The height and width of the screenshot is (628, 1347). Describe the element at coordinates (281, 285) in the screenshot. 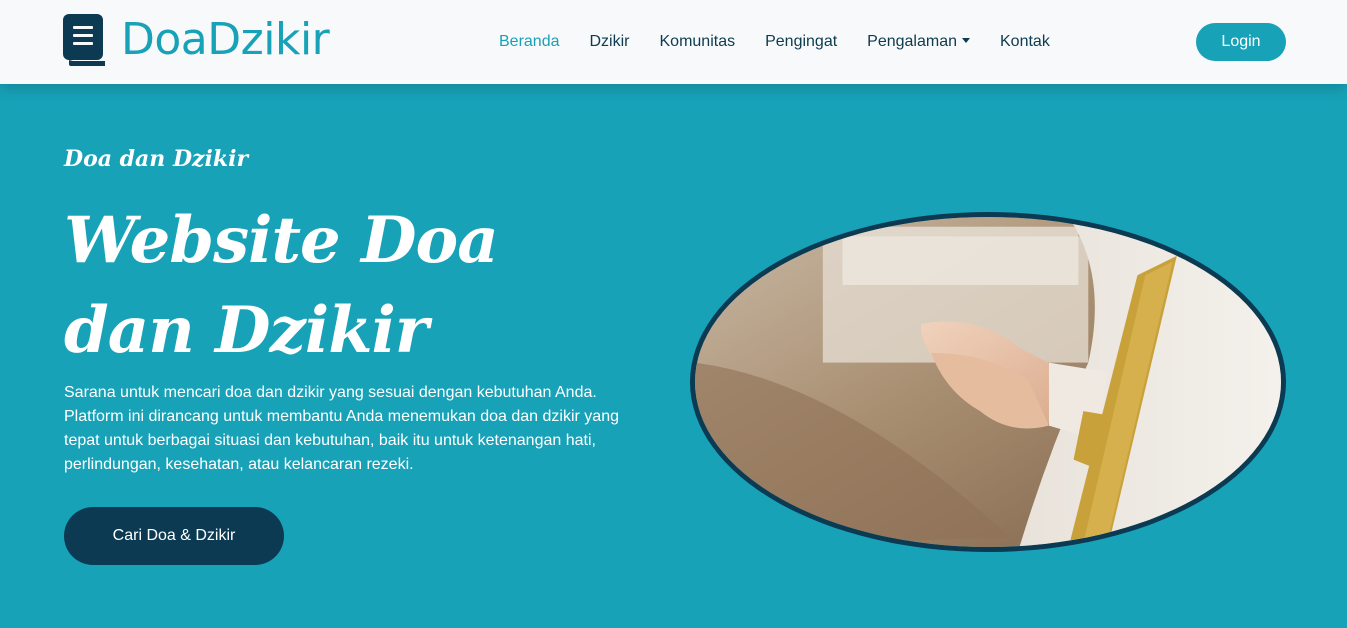

I see `hero-title: Website Doa dan Dzikir` at that location.